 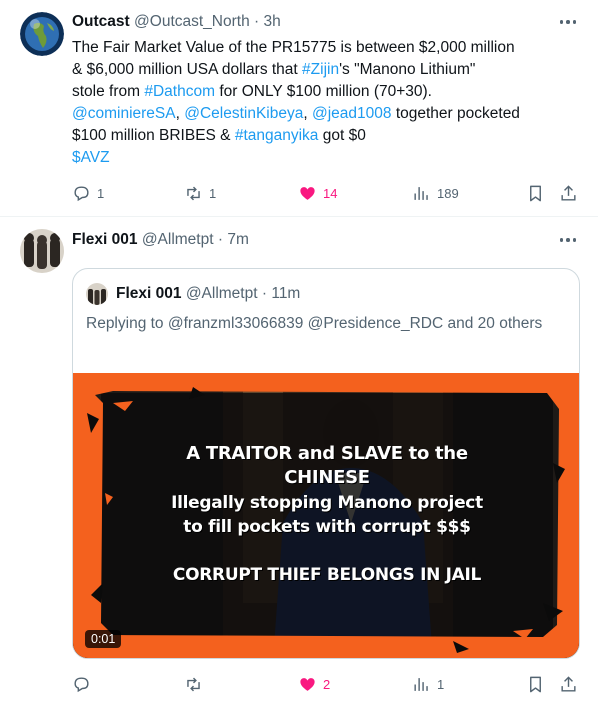 What do you see at coordinates (192, 21) in the screenshot?
I see `user-handle: @Outcast_North` at bounding box center [192, 21].